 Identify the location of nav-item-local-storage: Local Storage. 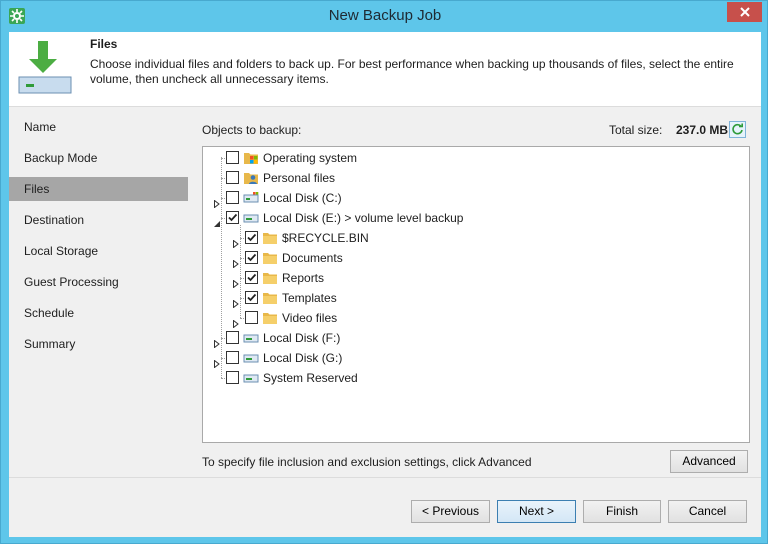
(98, 251).